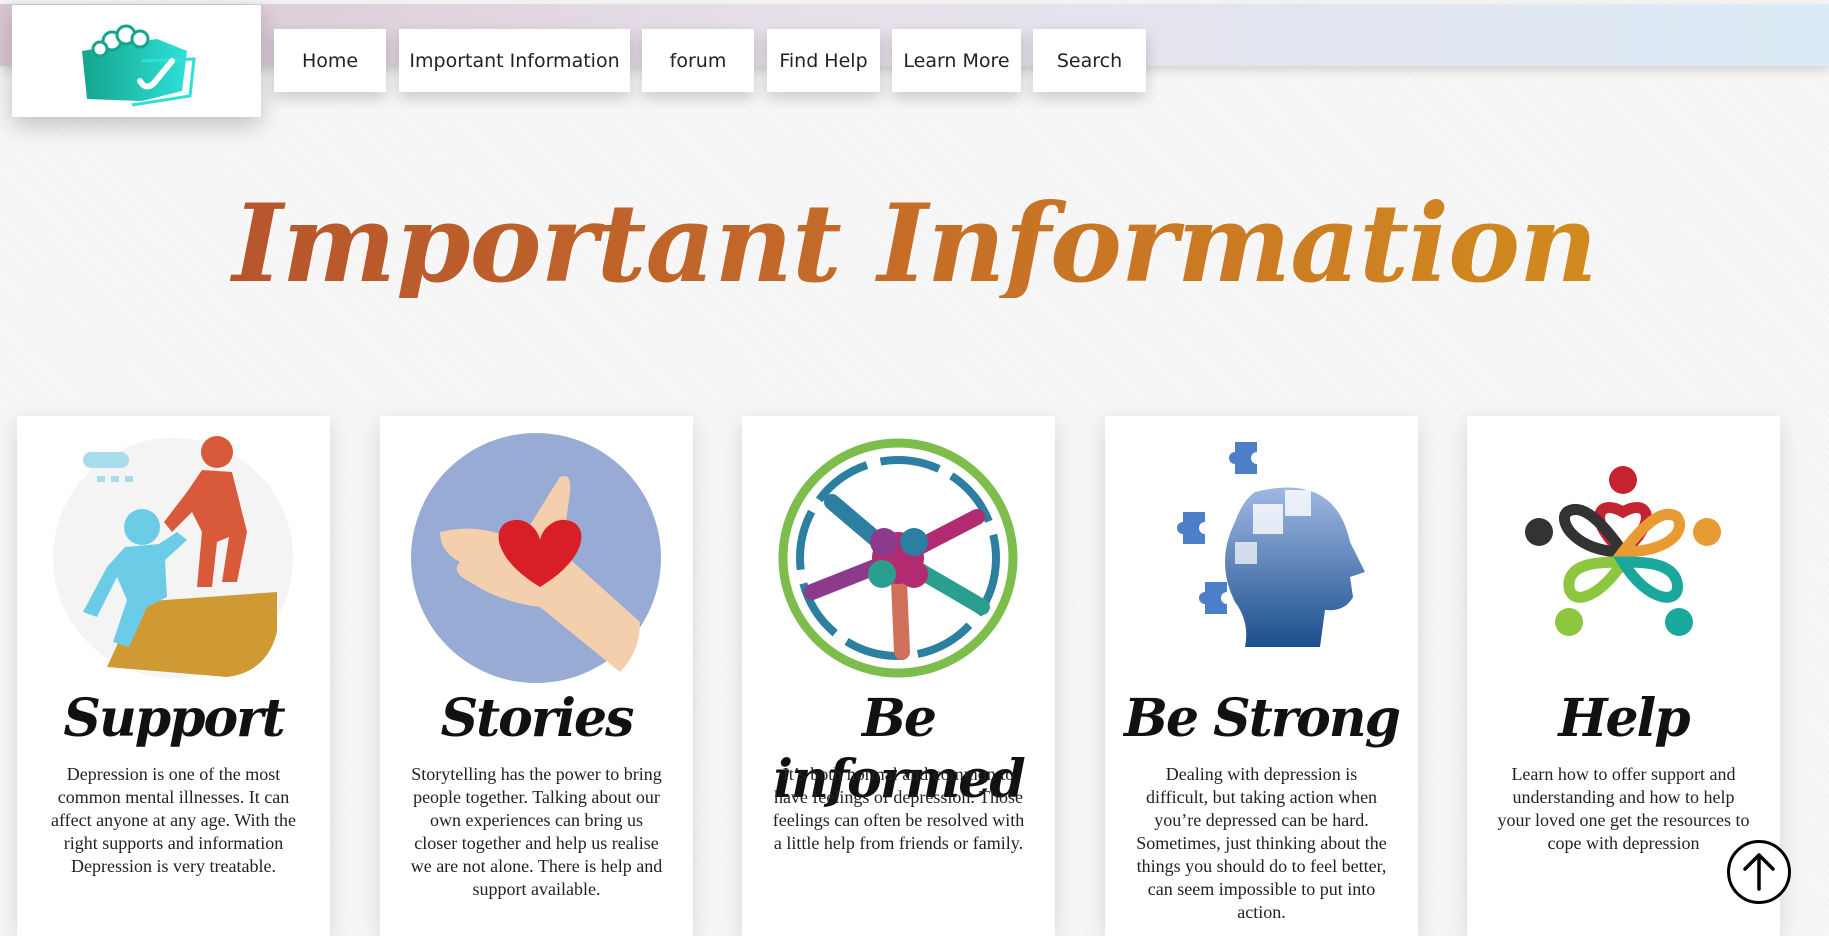  I want to click on hand-check-logo-icon, so click(138, 65).